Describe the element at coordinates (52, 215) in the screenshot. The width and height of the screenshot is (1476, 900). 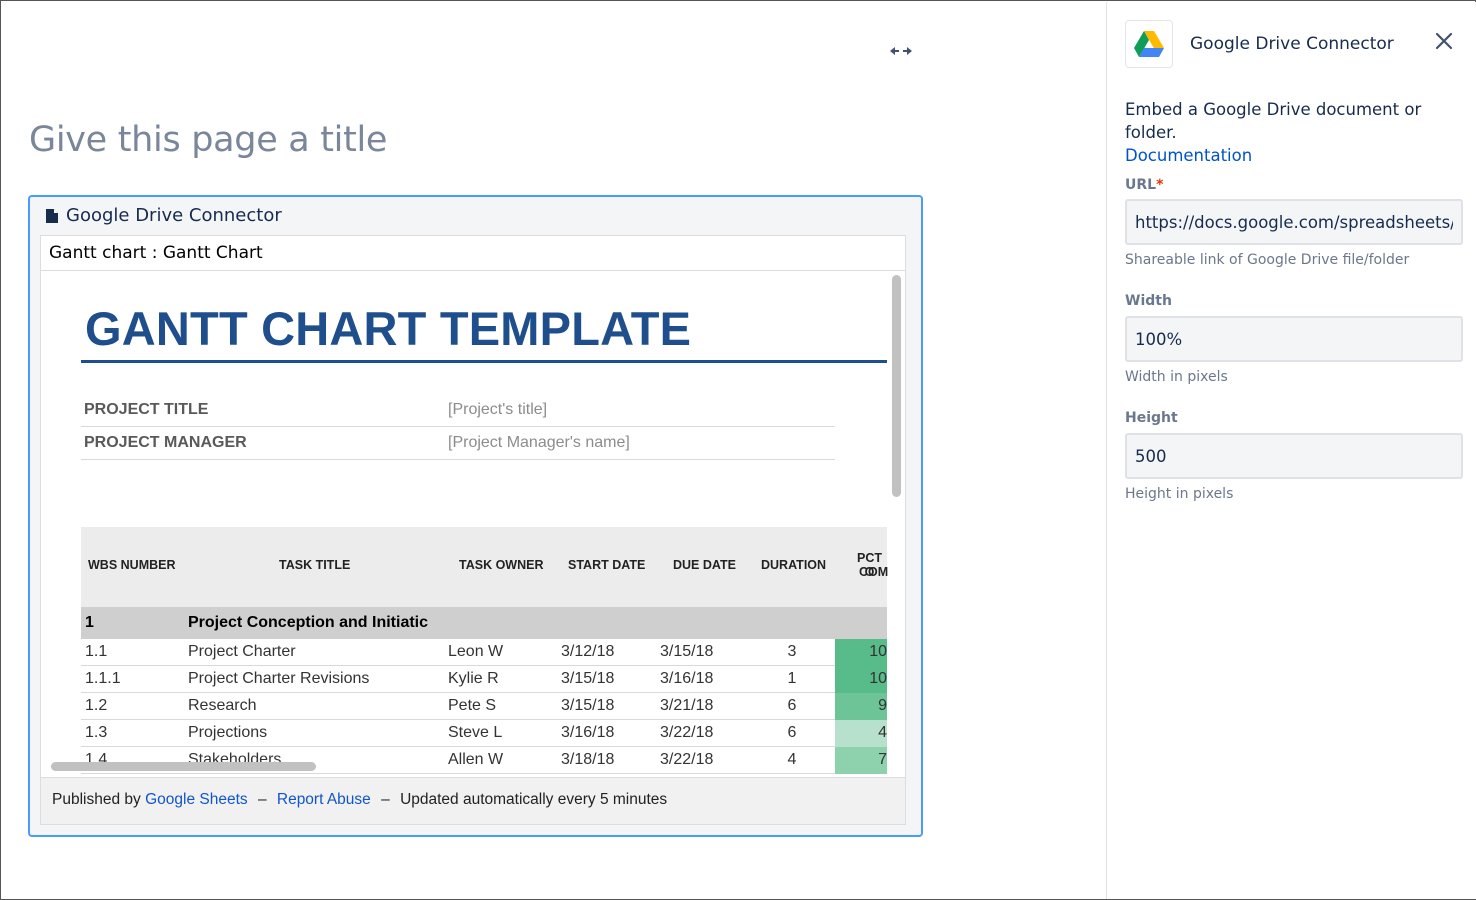
I see `document-icon` at that location.